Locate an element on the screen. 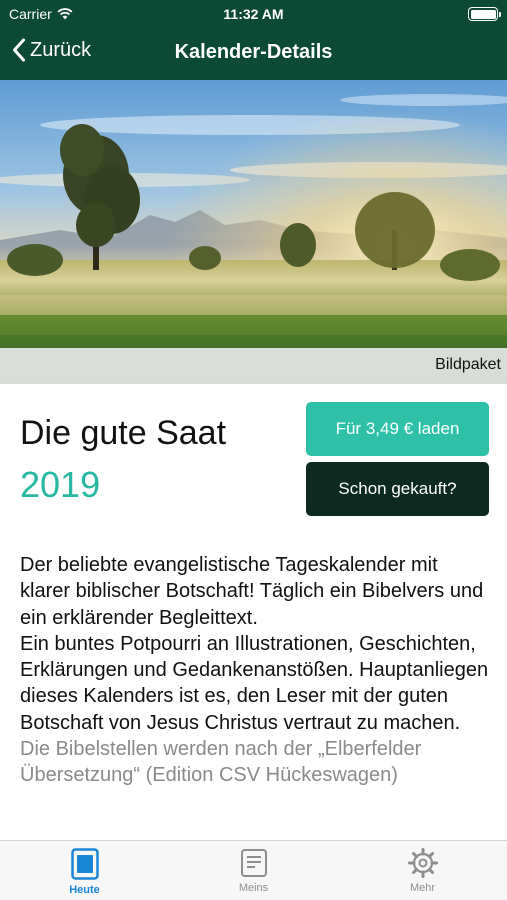  tab-heute: Heute is located at coordinates (84, 870).